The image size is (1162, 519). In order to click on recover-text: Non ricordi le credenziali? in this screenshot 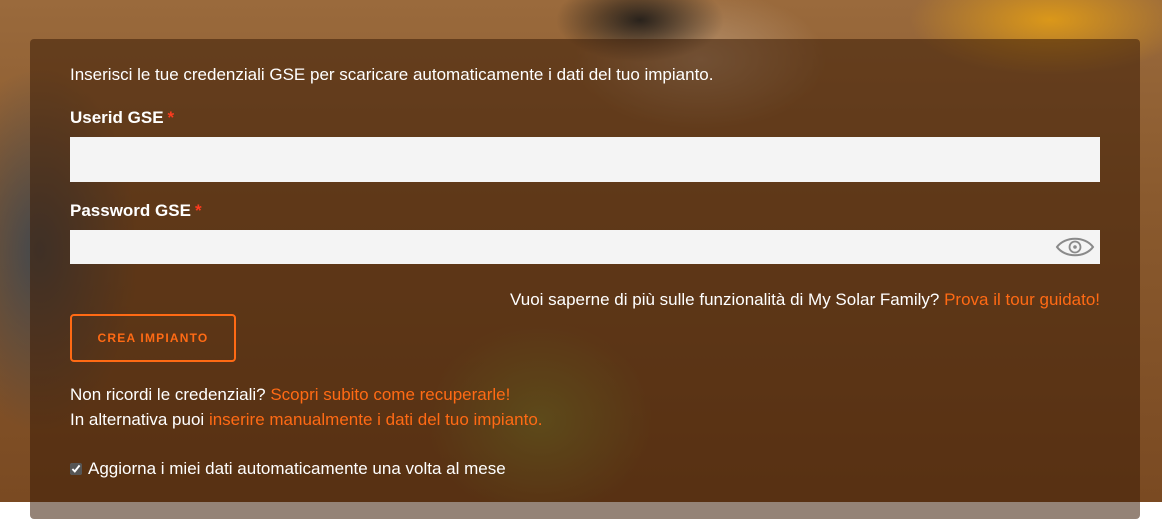, I will do `click(168, 394)`.